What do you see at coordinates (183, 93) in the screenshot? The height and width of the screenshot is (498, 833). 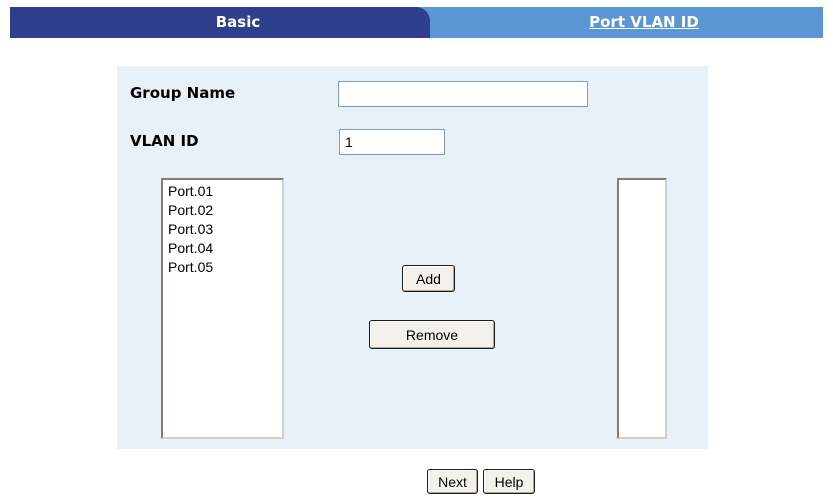 I see `group-name-label: Group Name` at bounding box center [183, 93].